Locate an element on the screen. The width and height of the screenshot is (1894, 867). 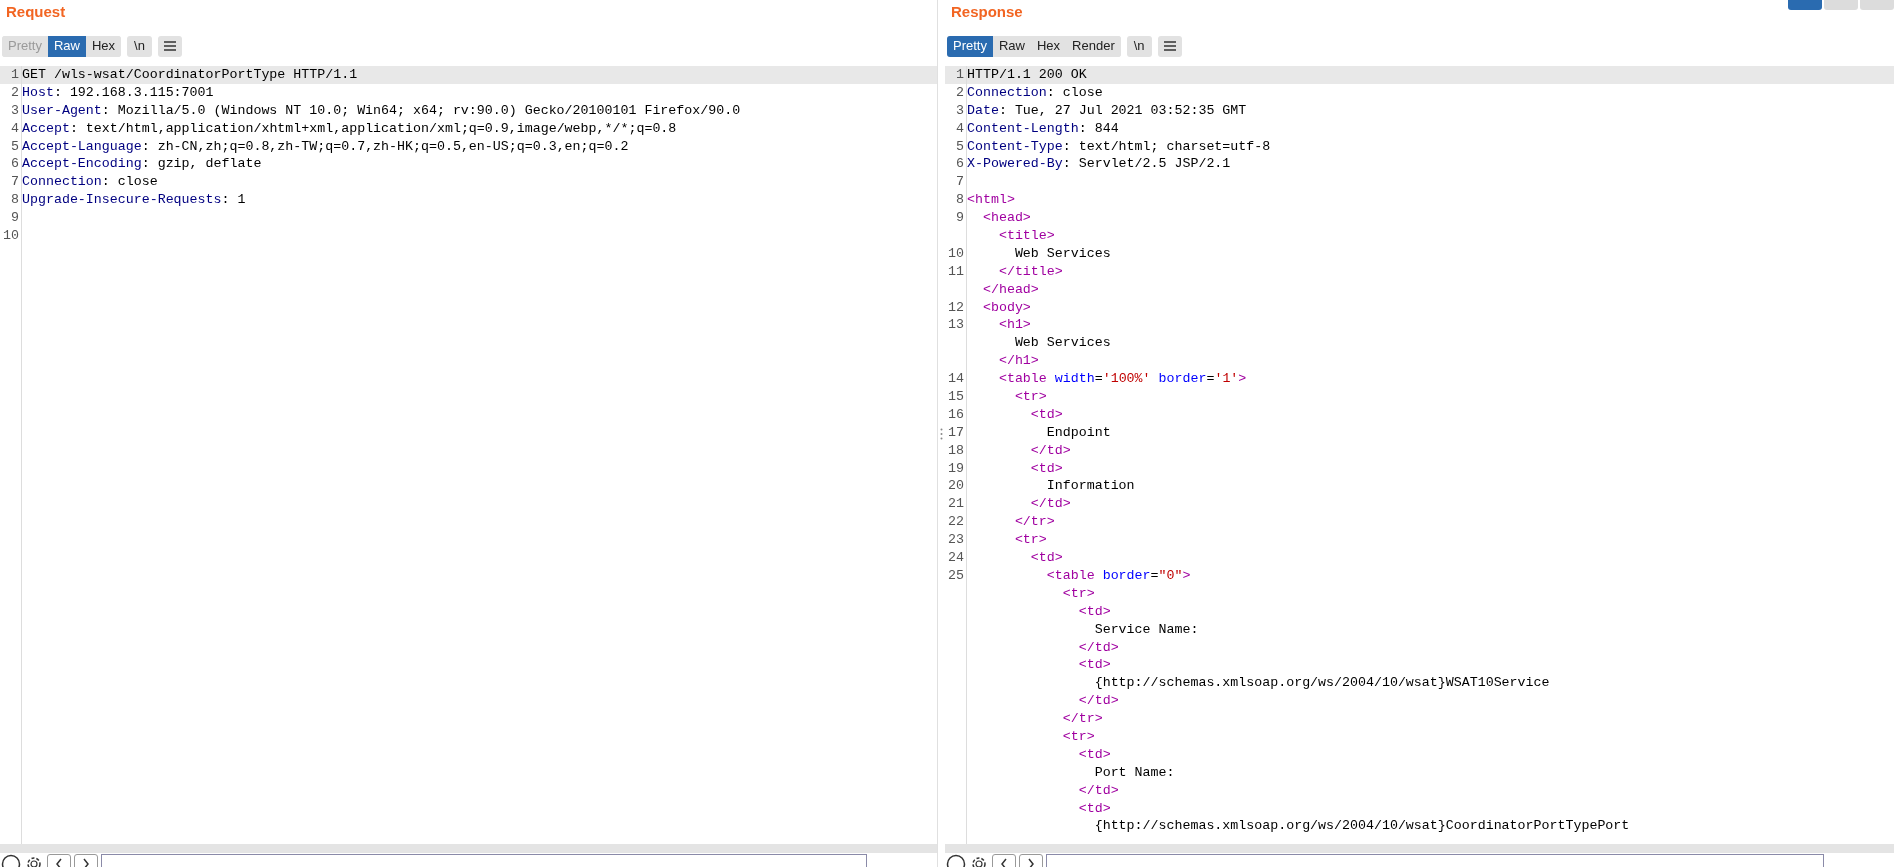
pane-title: Request is located at coordinates (35, 12).